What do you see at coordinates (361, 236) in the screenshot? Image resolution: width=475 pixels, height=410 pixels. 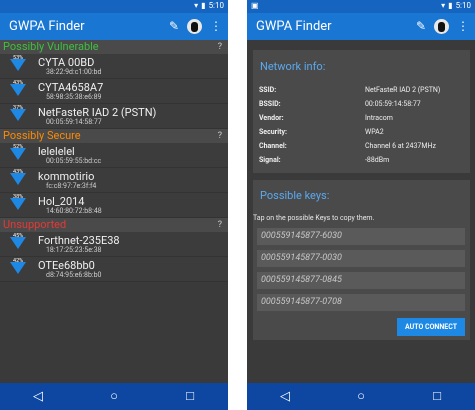 I see `key-item: 000559145877-6030` at bounding box center [361, 236].